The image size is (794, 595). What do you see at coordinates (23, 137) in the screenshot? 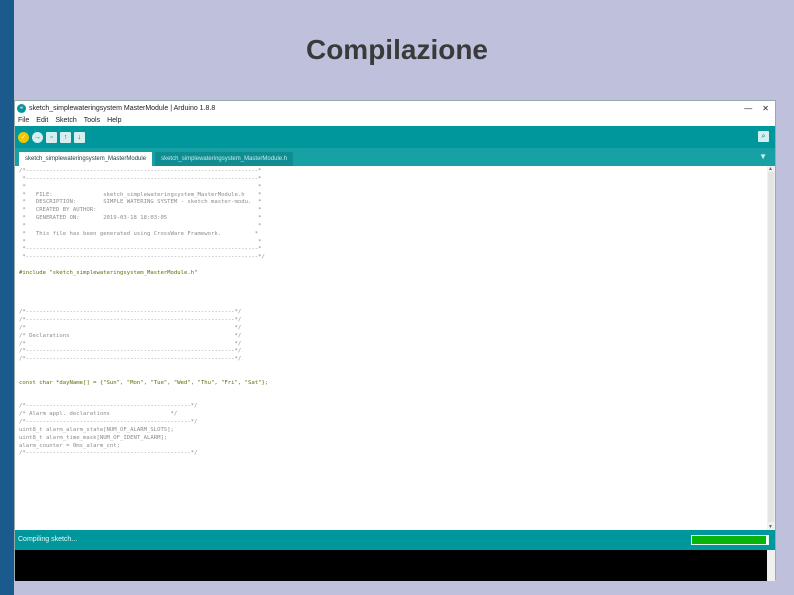
I see `verify-button: ✓` at bounding box center [23, 137].